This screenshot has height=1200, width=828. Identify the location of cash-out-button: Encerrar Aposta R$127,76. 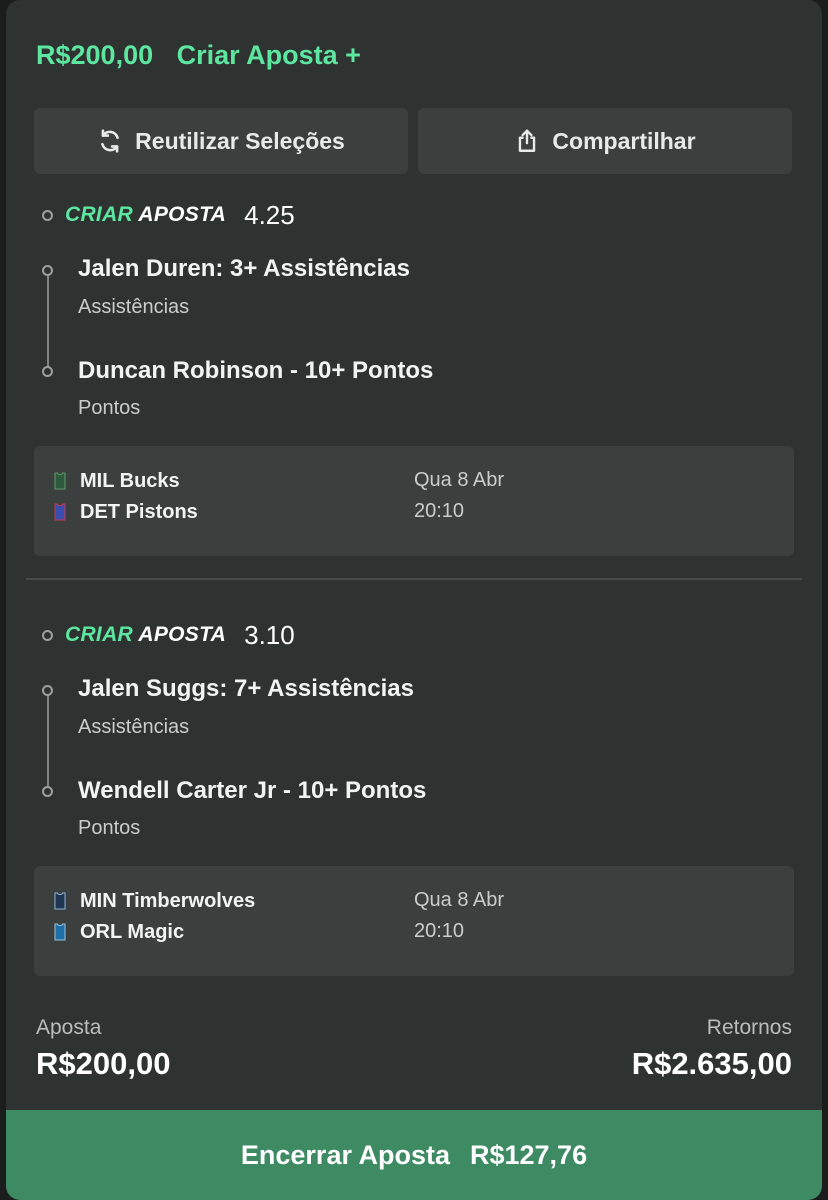
(414, 1155).